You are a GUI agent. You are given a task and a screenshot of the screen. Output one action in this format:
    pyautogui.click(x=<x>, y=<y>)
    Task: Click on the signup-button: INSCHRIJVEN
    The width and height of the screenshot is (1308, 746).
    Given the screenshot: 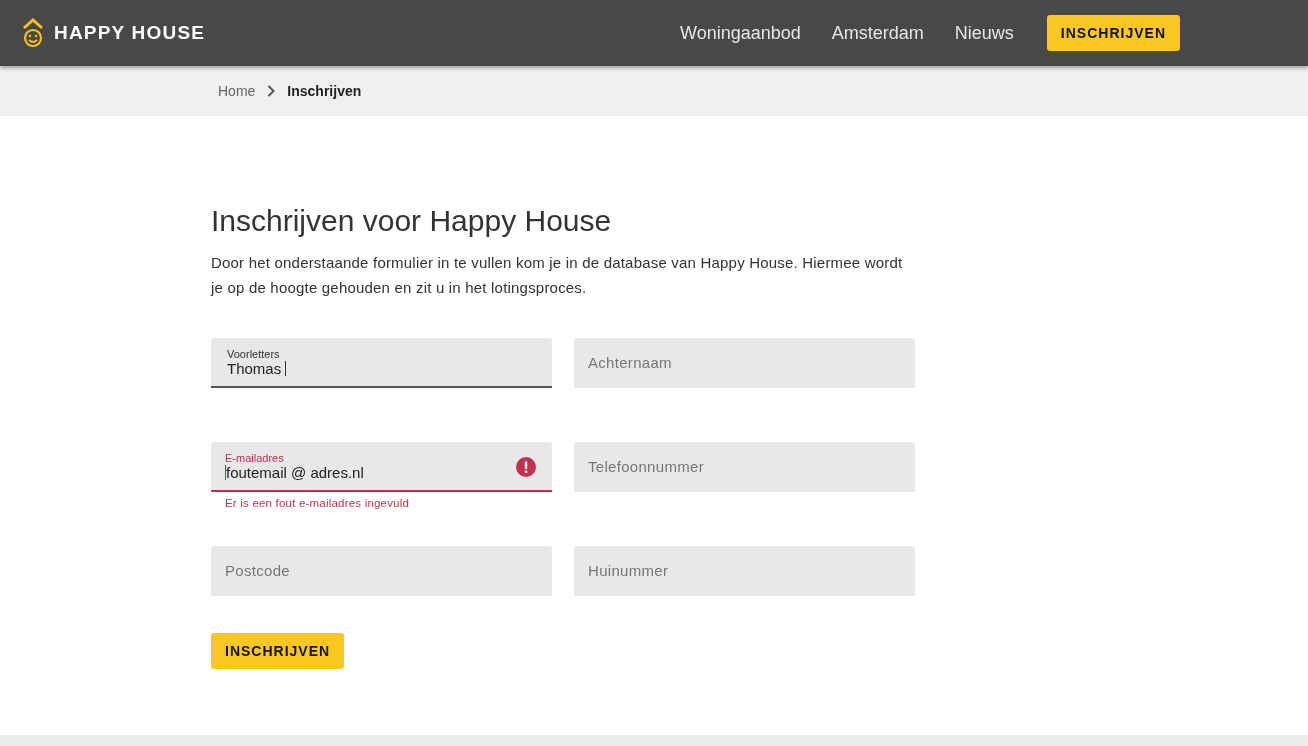 What is the action you would take?
    pyautogui.click(x=1113, y=33)
    